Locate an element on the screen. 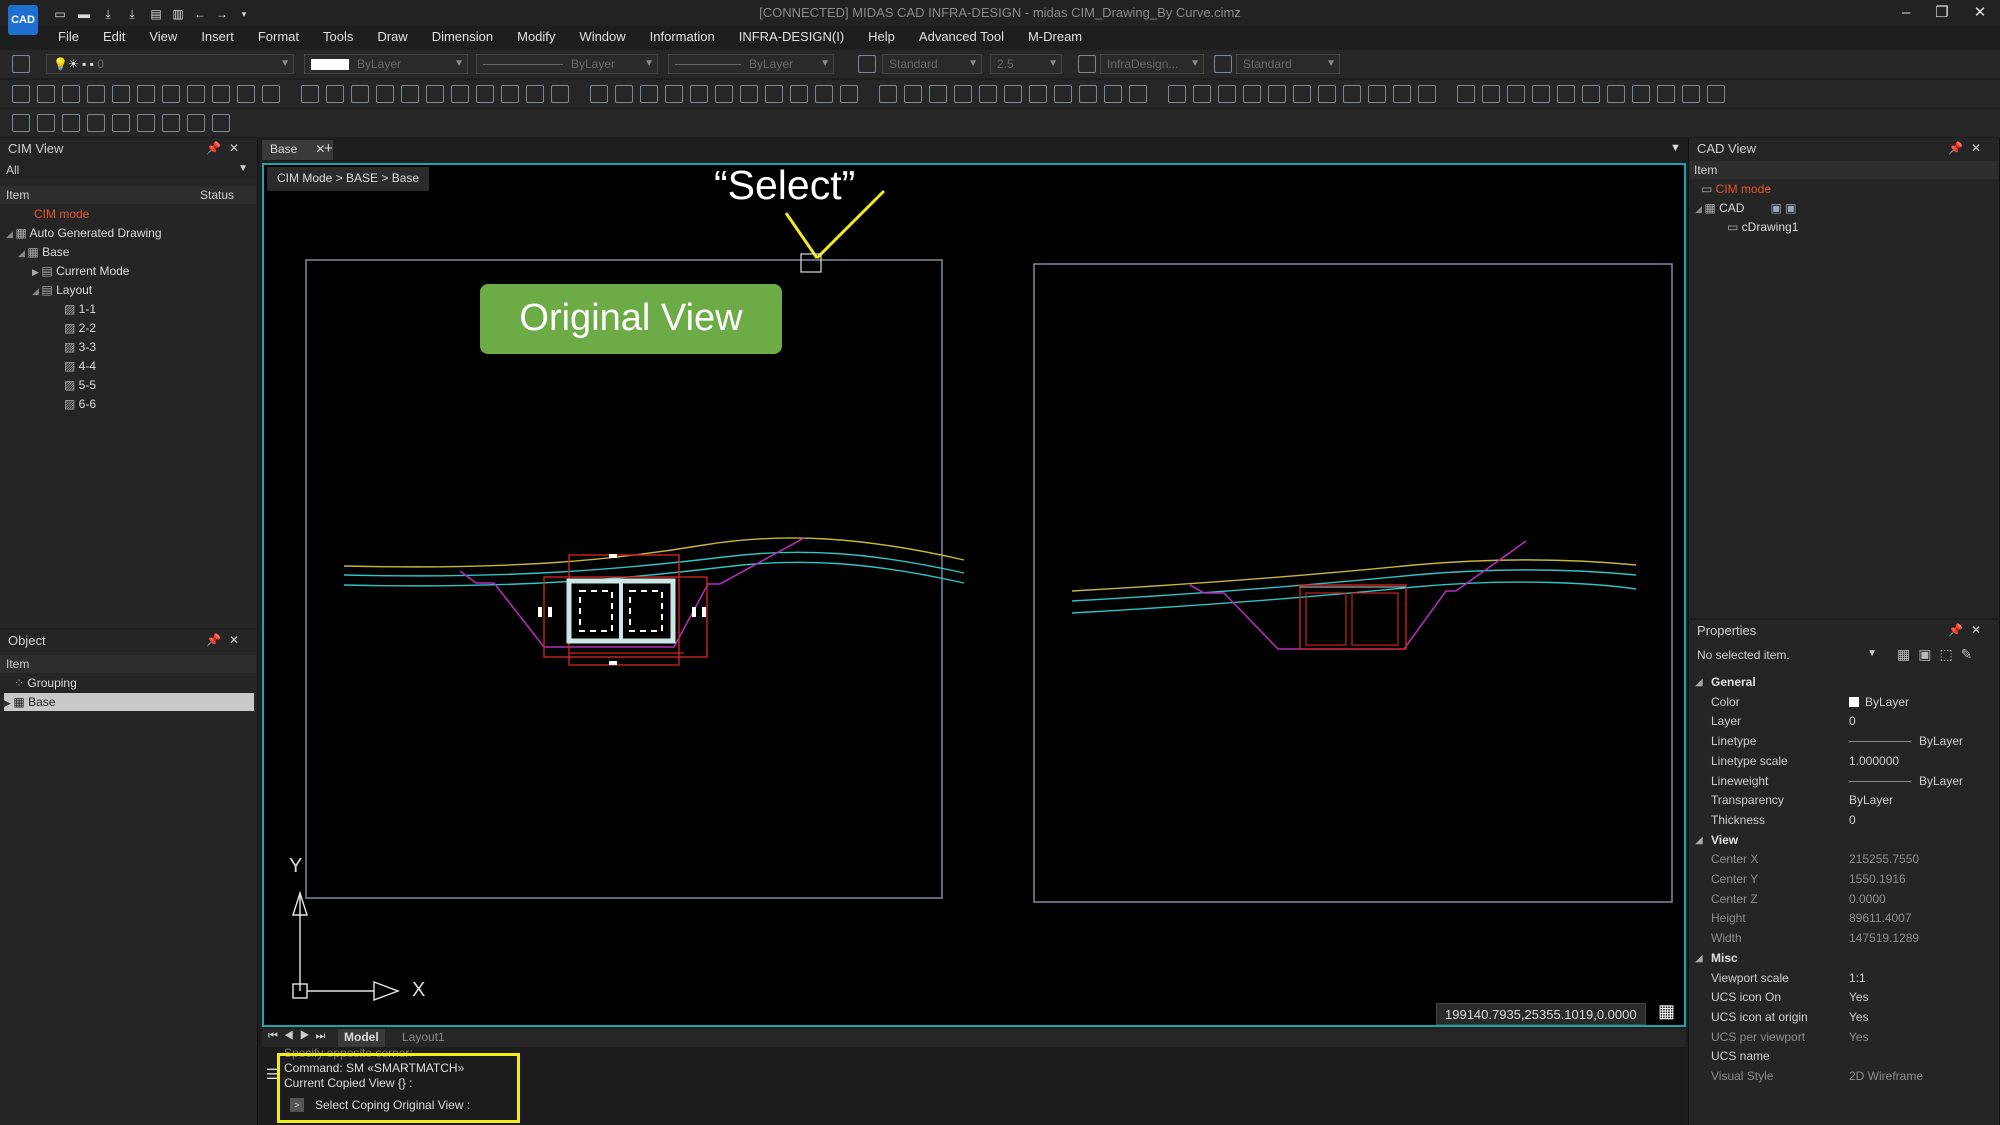 Image resolution: width=2000 pixels, height=1125 pixels. tab-list-dropdown-icon: ▼ is located at coordinates (1675, 148).